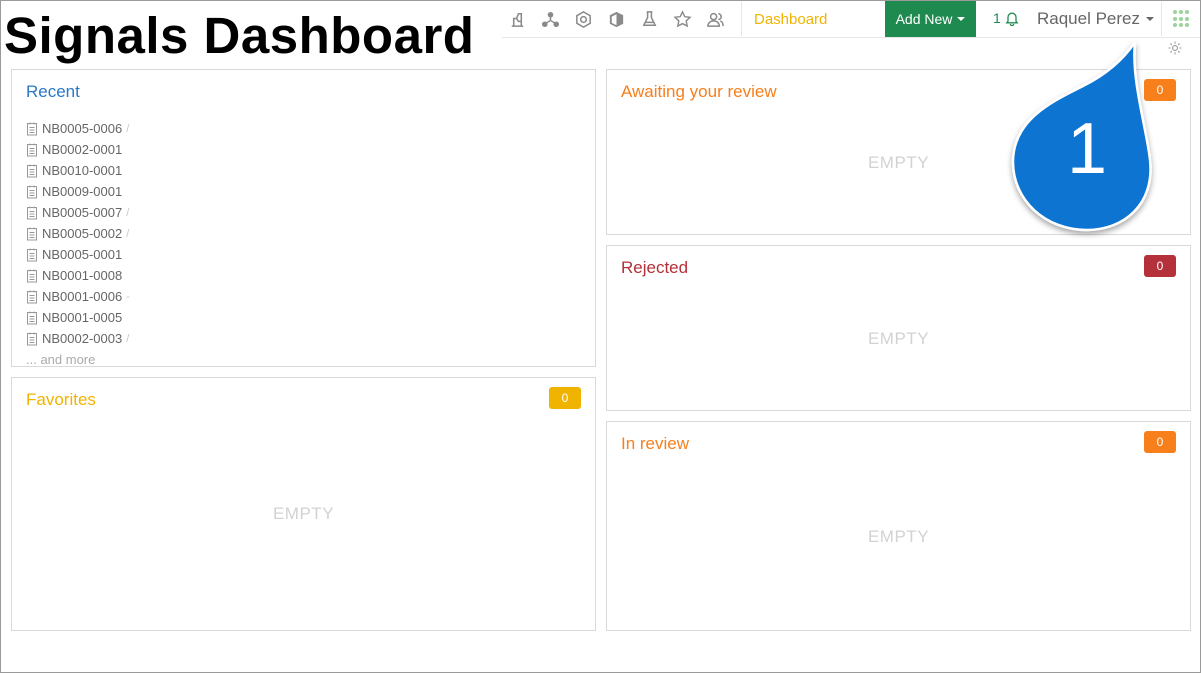 Image resolution: width=1201 pixels, height=673 pixels. I want to click on recent-list-item: NB0001-0008, so click(78, 275).